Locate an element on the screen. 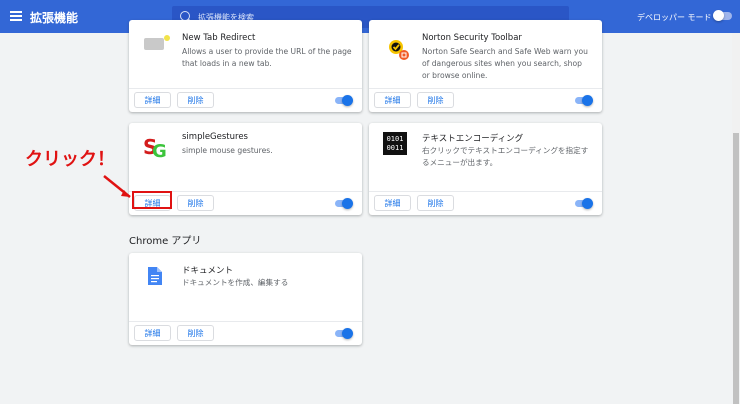 The height and width of the screenshot is (404, 740). annotation-highlight-box is located at coordinates (152, 200).